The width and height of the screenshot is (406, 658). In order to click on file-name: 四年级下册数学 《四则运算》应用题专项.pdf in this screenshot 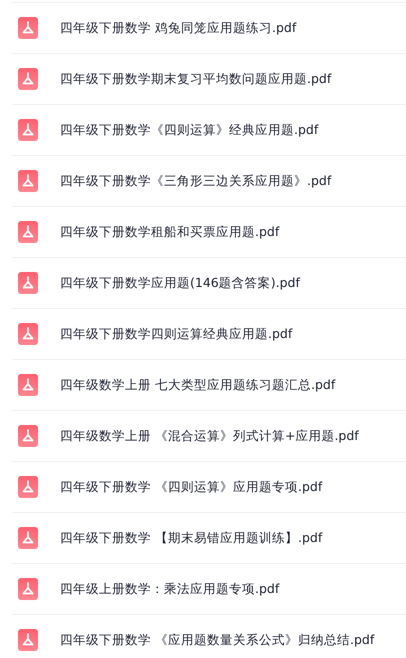, I will do `click(191, 487)`.